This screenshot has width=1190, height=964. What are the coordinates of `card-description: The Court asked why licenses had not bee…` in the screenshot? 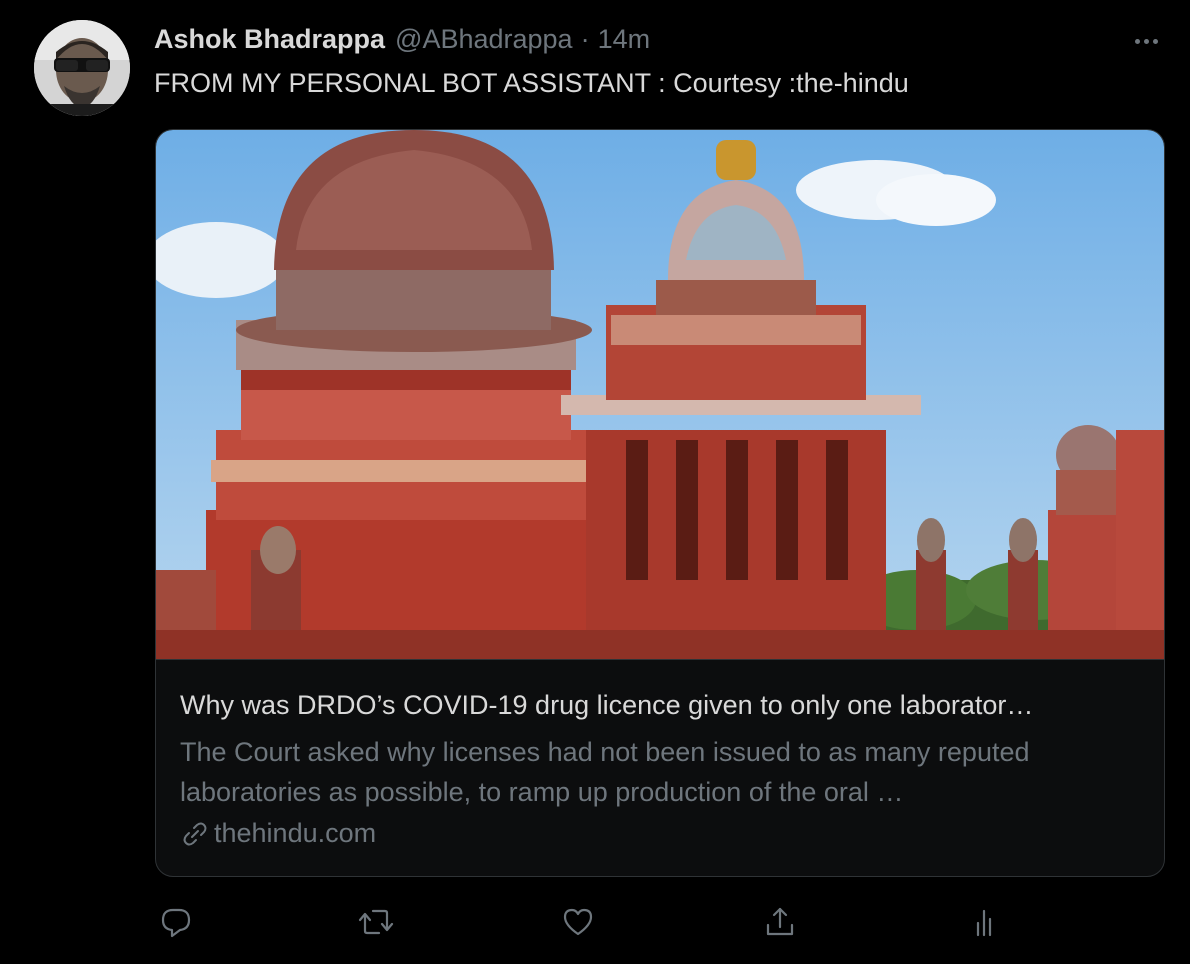 It's located at (605, 772).